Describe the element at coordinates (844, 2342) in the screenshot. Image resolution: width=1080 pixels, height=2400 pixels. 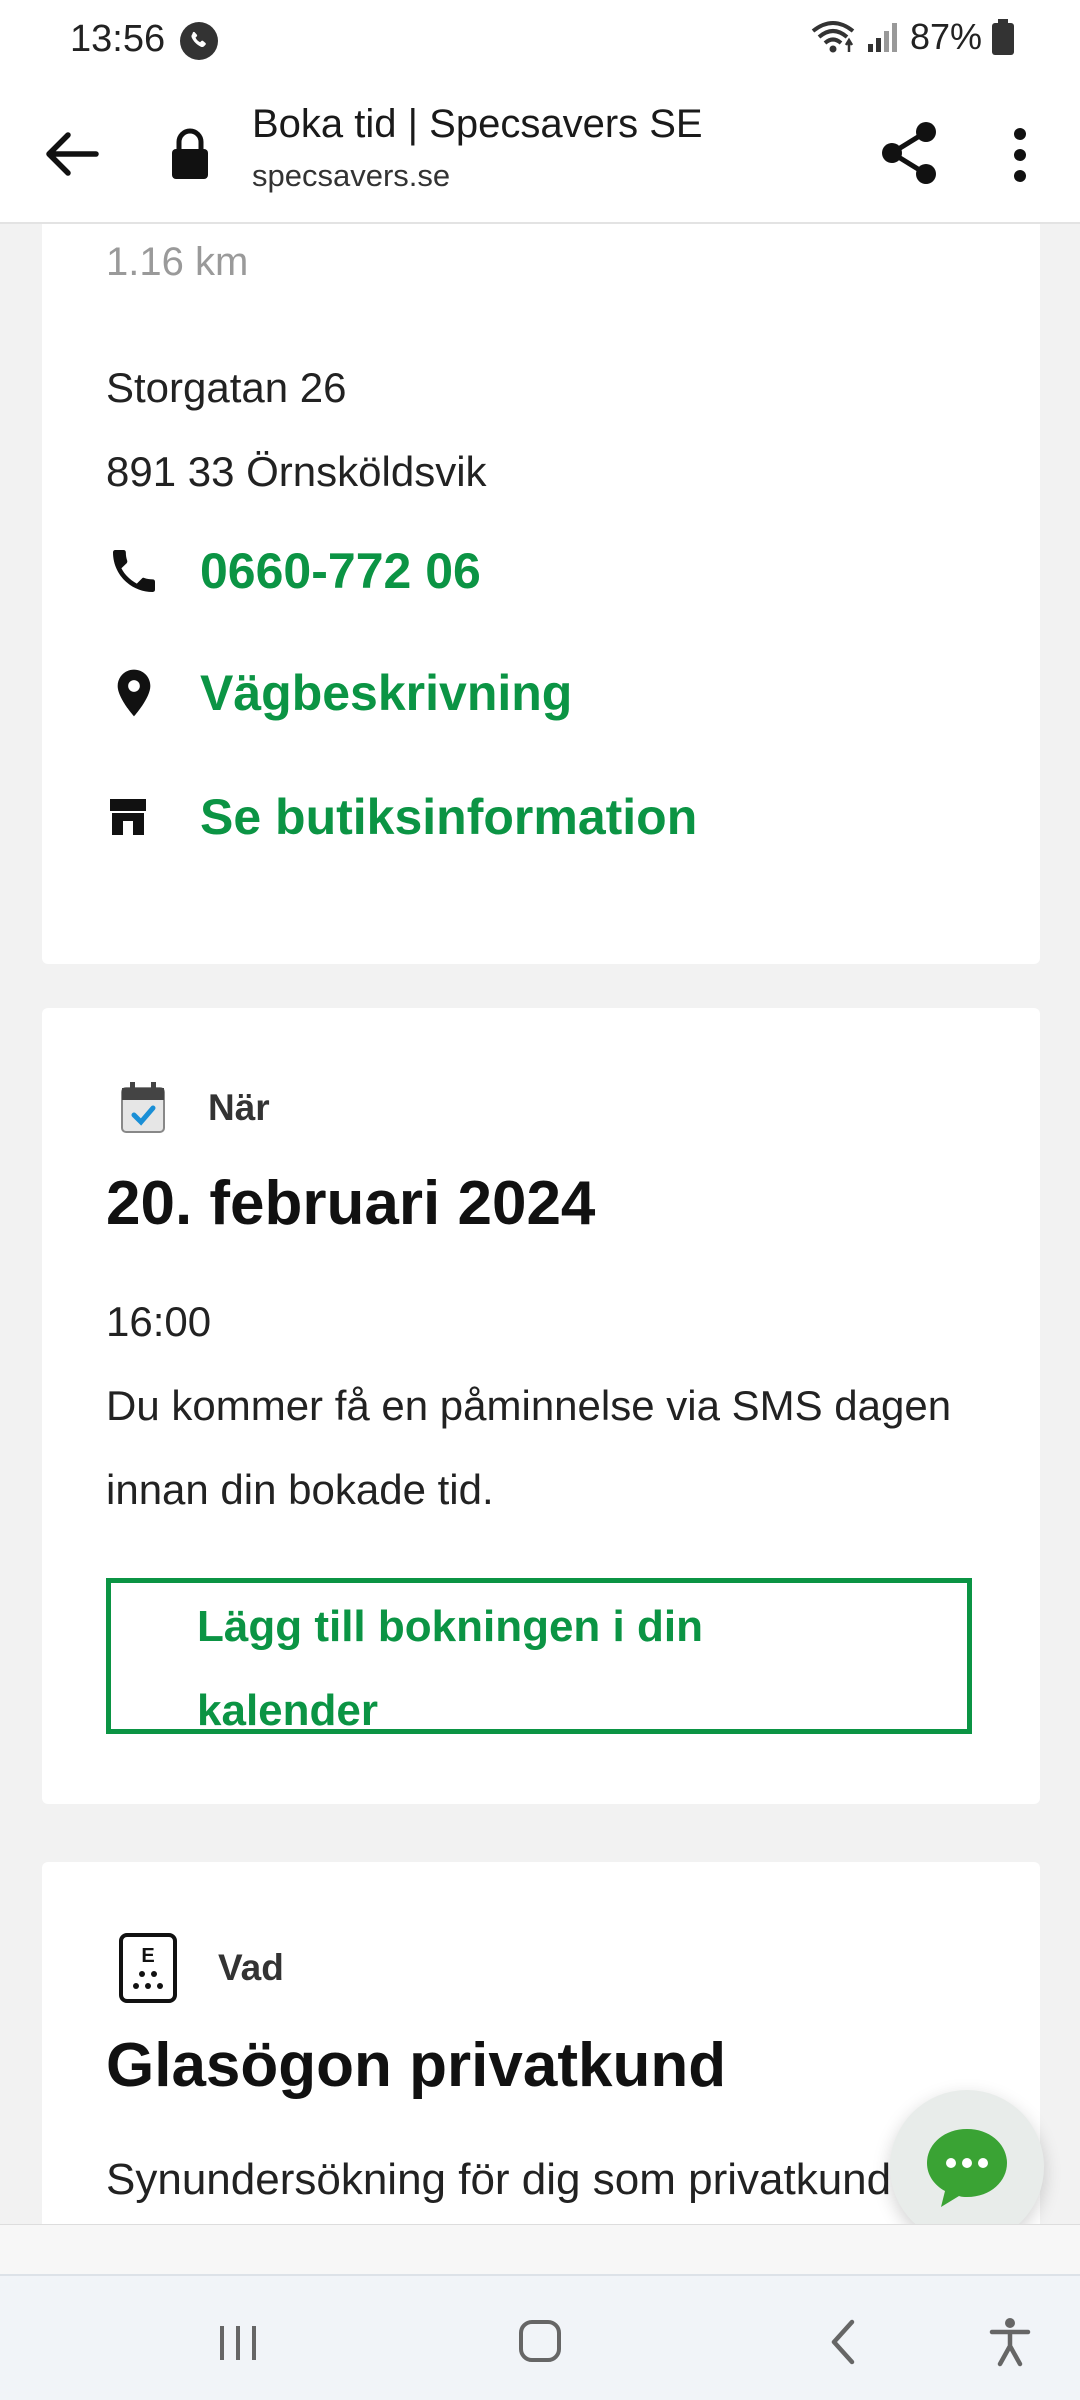
I see `back-nav-icon` at that location.